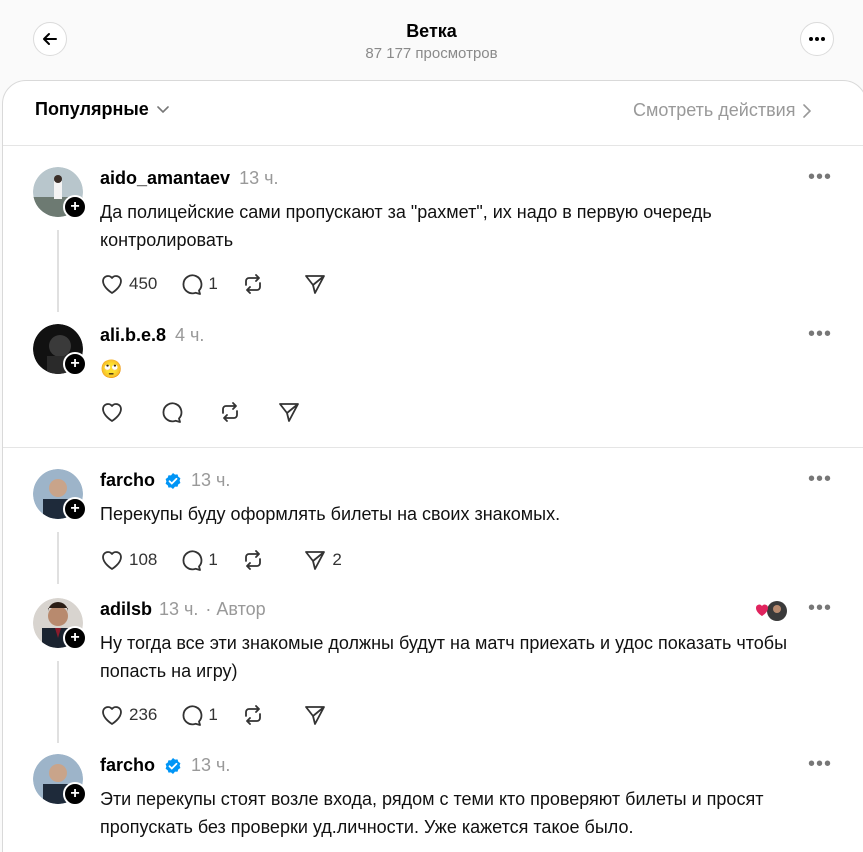  I want to click on post-meta: adilsb 13 ч. · Автор, so click(183, 609).